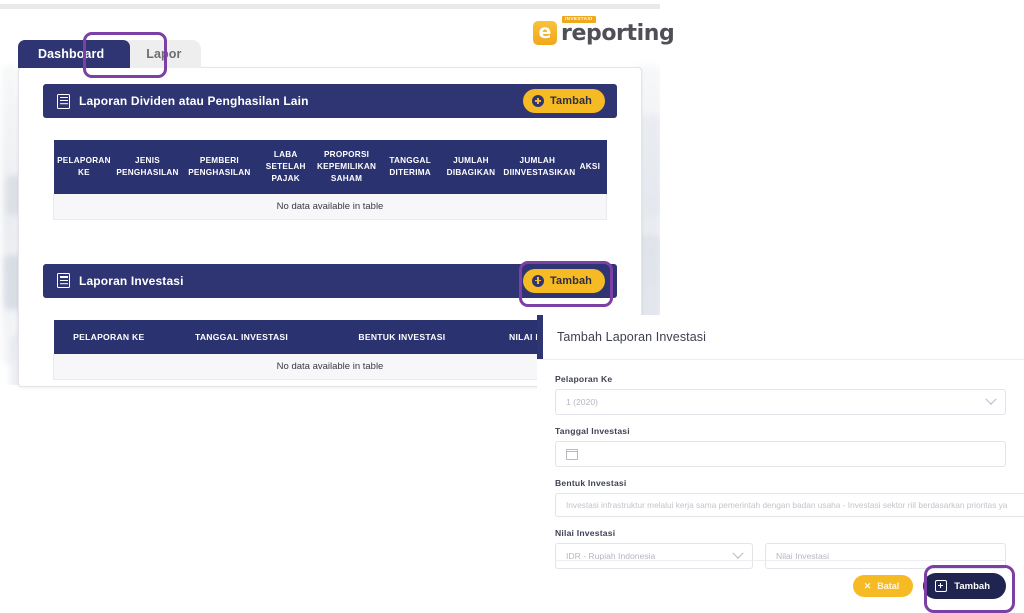 This screenshot has width=1024, height=613. I want to click on tab-bar: Dashboard Lapor, so click(110, 54).